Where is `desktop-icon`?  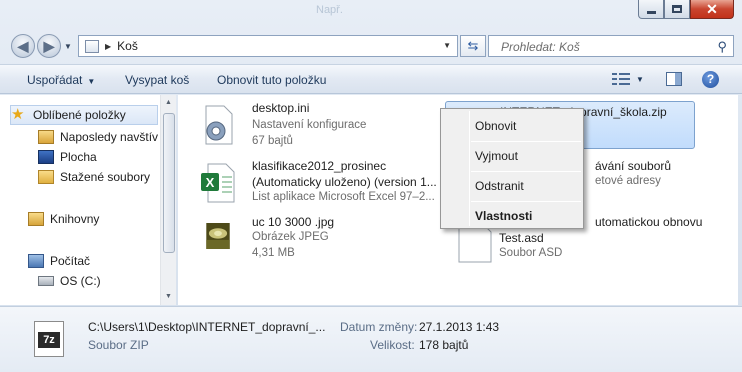
desktop-icon is located at coordinates (46, 157).